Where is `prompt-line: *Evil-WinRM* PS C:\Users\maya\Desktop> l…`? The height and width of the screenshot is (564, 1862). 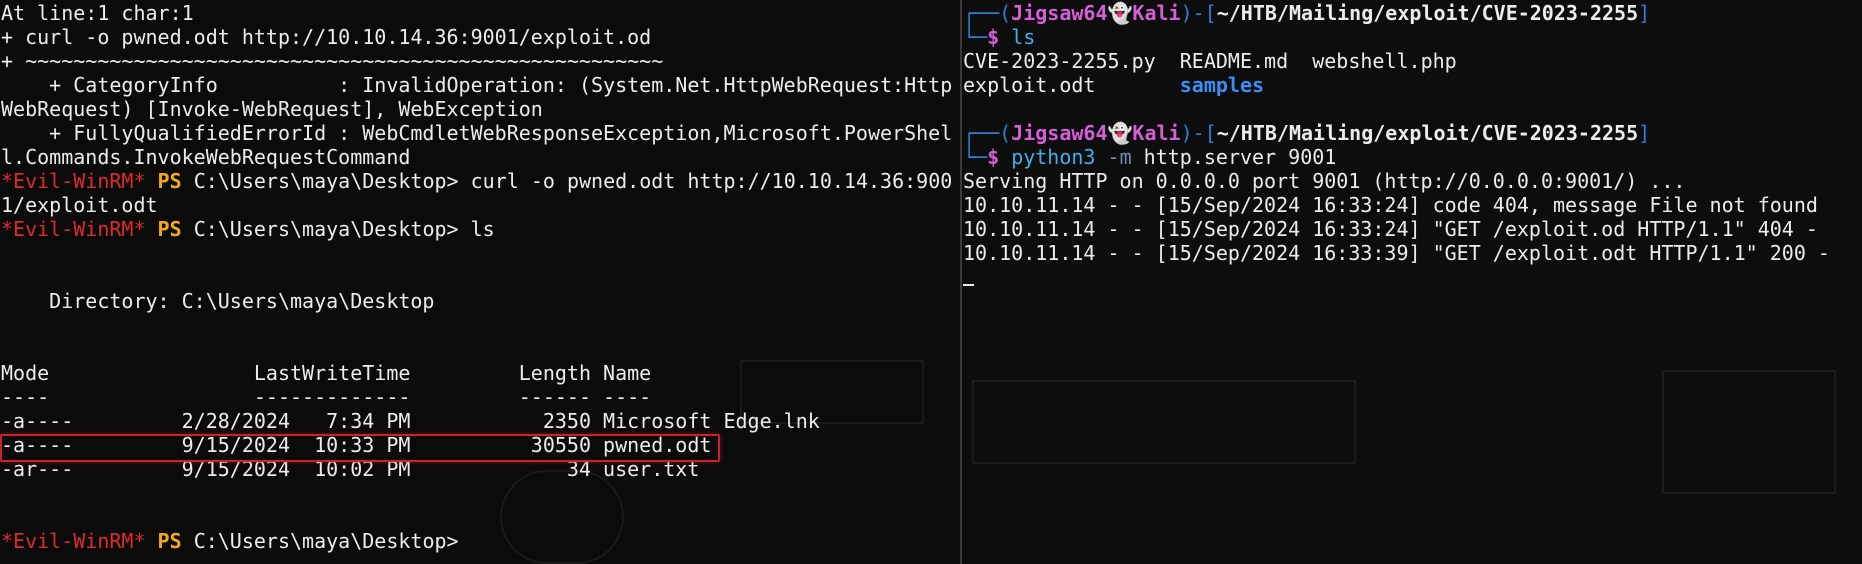 prompt-line: *Evil-WinRM* PS C:\Users\maya\Desktop> l… is located at coordinates (480, 229).